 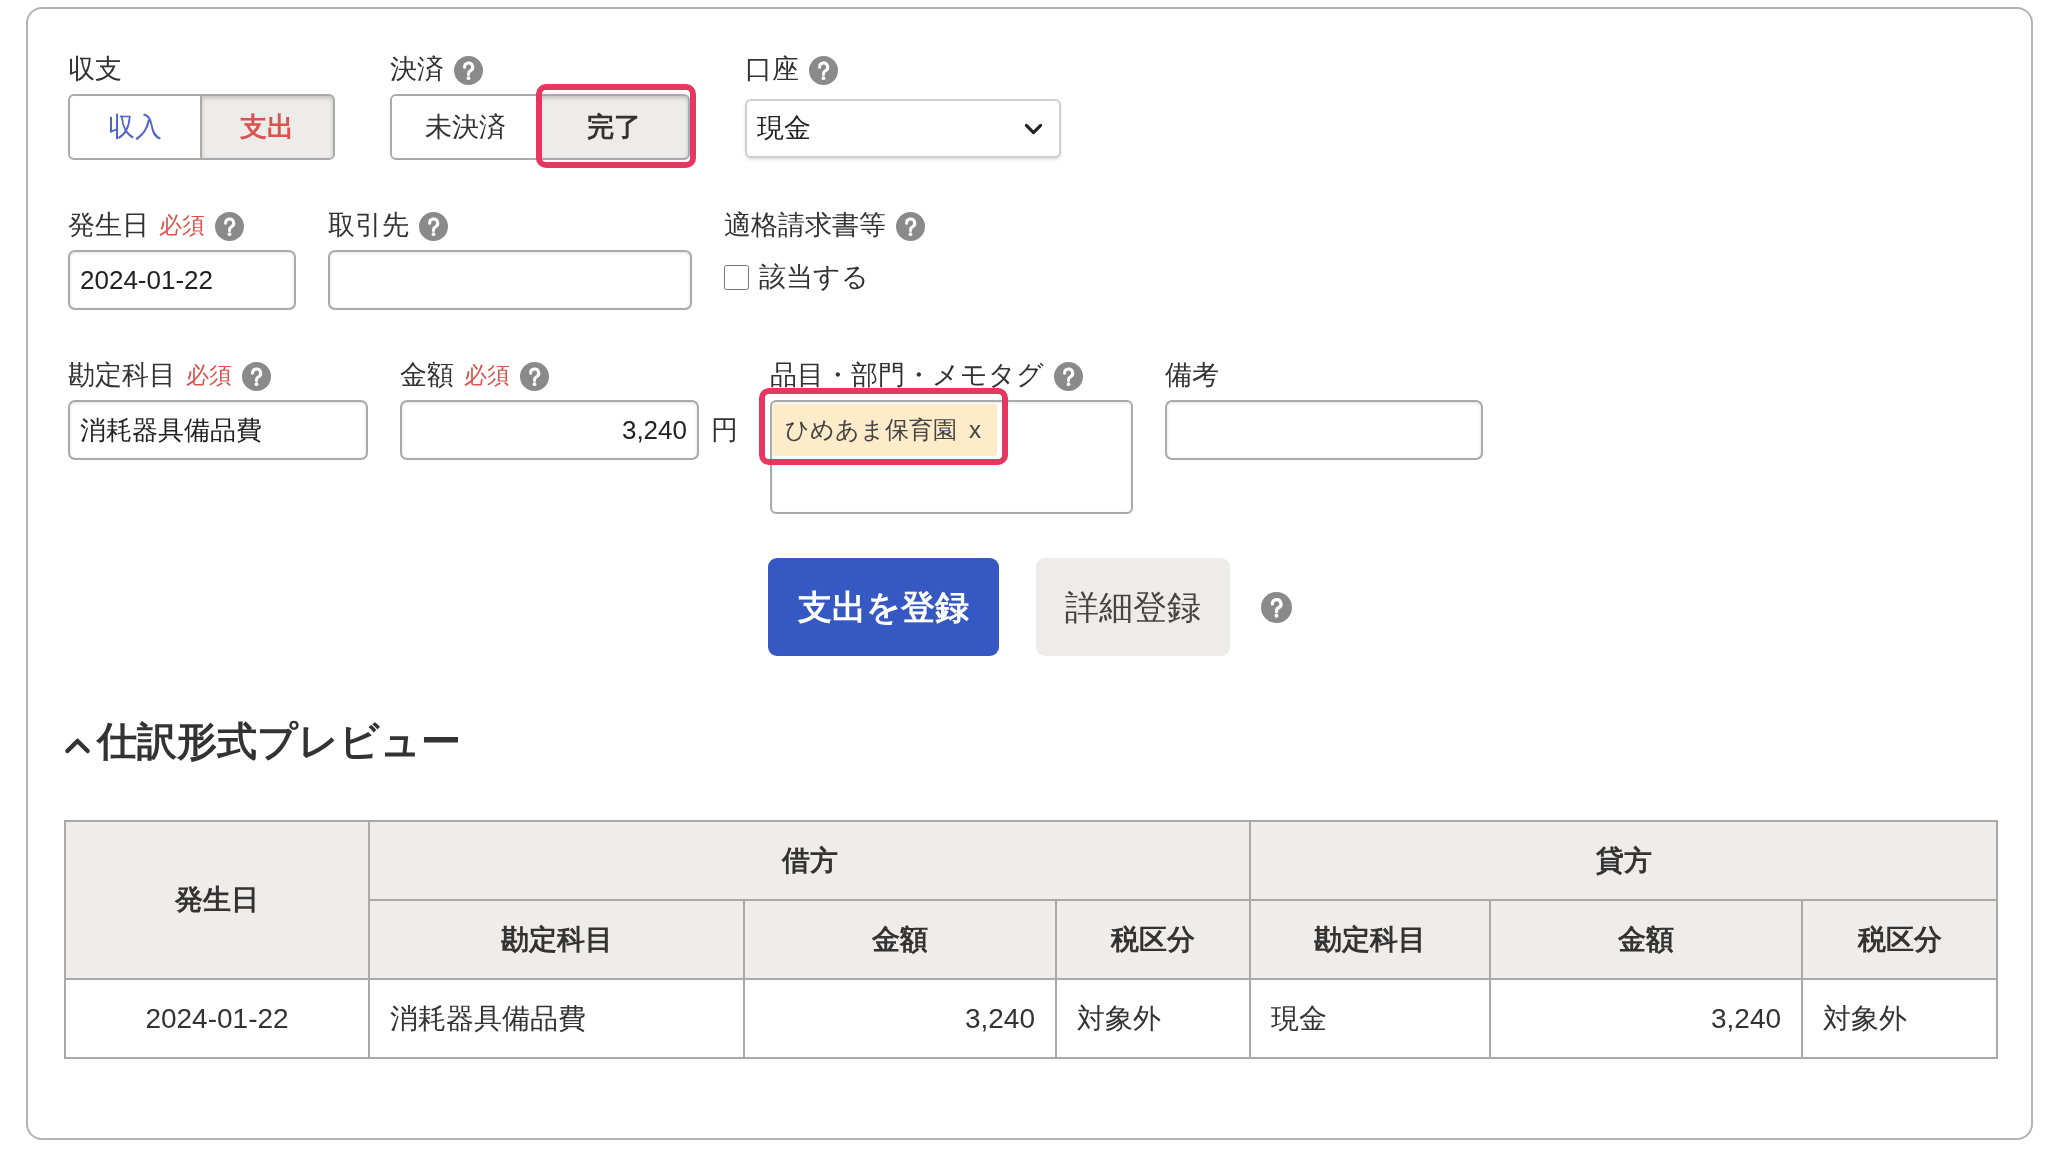 I want to click on submit-button: 支出を登録, so click(x=883, y=607).